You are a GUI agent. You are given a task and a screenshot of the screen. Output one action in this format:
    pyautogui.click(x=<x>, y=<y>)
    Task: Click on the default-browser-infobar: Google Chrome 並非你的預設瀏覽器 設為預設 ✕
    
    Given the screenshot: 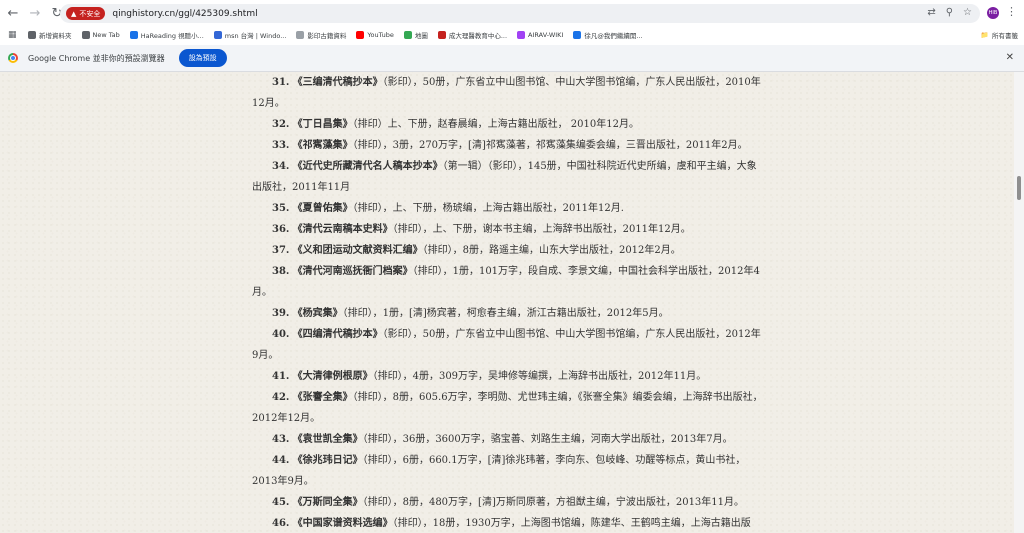 What is the action you would take?
    pyautogui.click(x=512, y=58)
    